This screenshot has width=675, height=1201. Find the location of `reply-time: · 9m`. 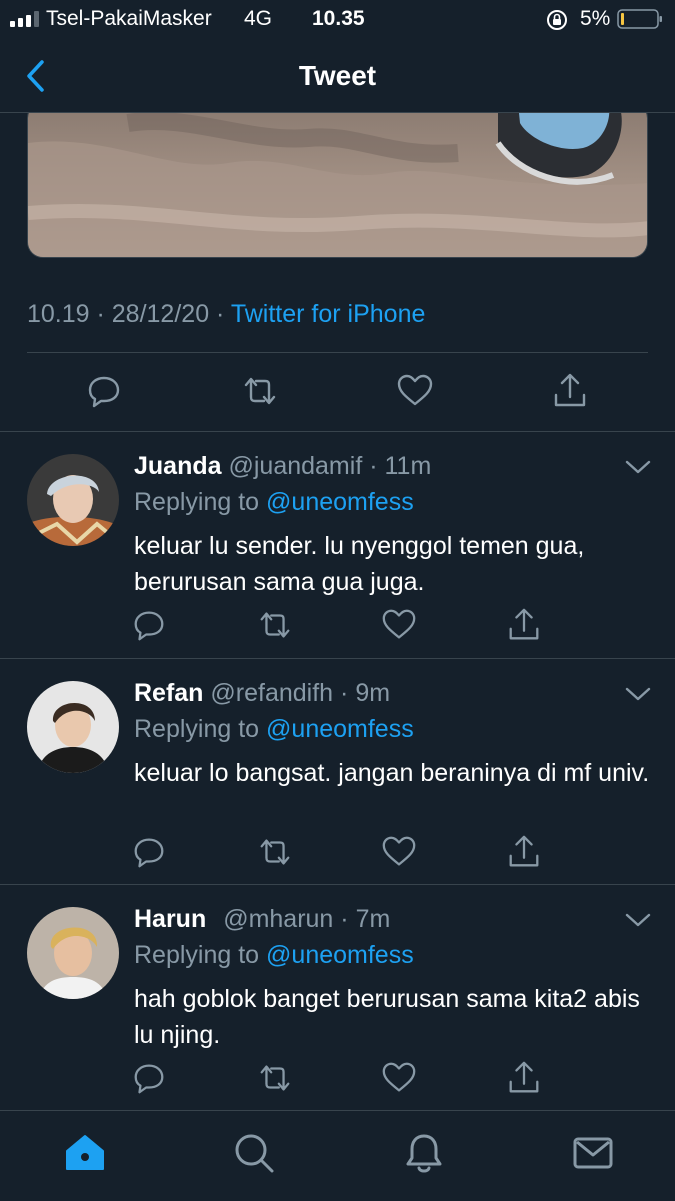

reply-time: · 9m is located at coordinates (365, 693).